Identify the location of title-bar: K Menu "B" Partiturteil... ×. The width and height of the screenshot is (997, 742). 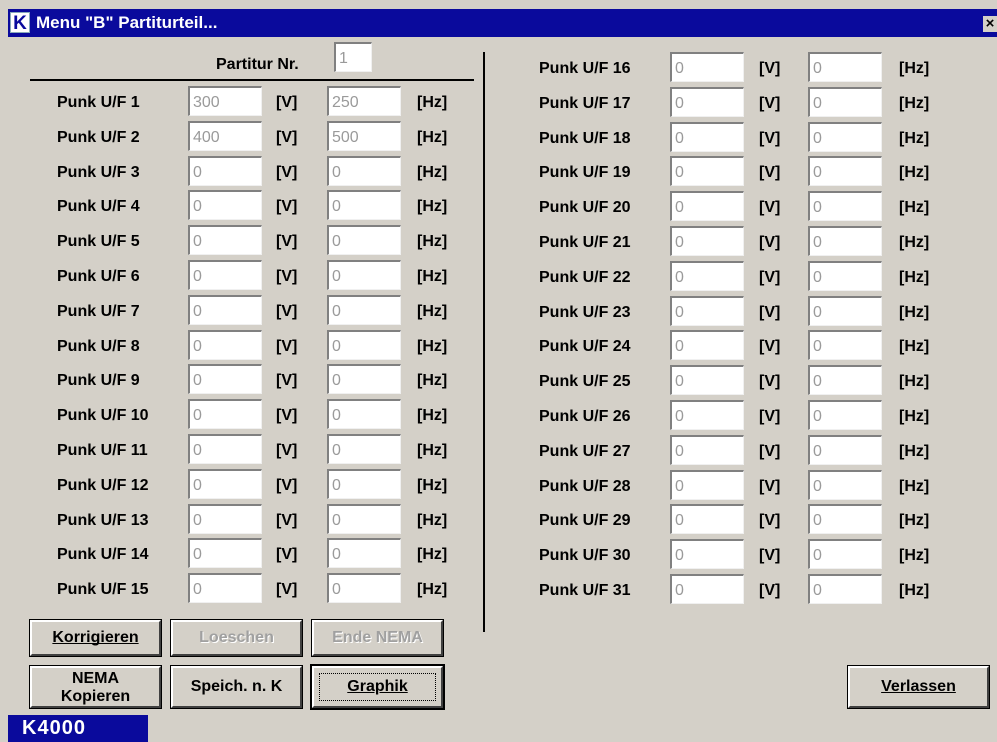
(502, 23).